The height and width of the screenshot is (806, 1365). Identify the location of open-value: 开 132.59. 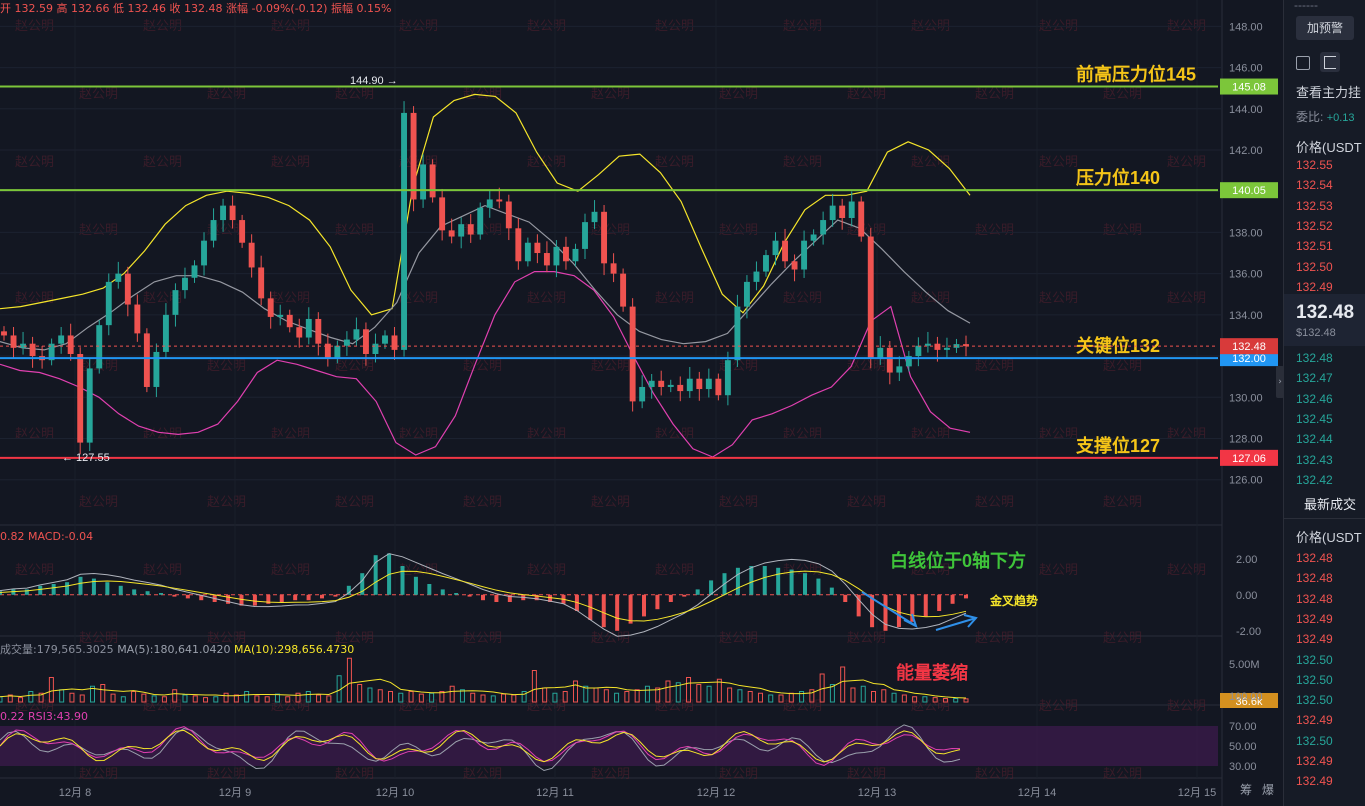
(26, 8).